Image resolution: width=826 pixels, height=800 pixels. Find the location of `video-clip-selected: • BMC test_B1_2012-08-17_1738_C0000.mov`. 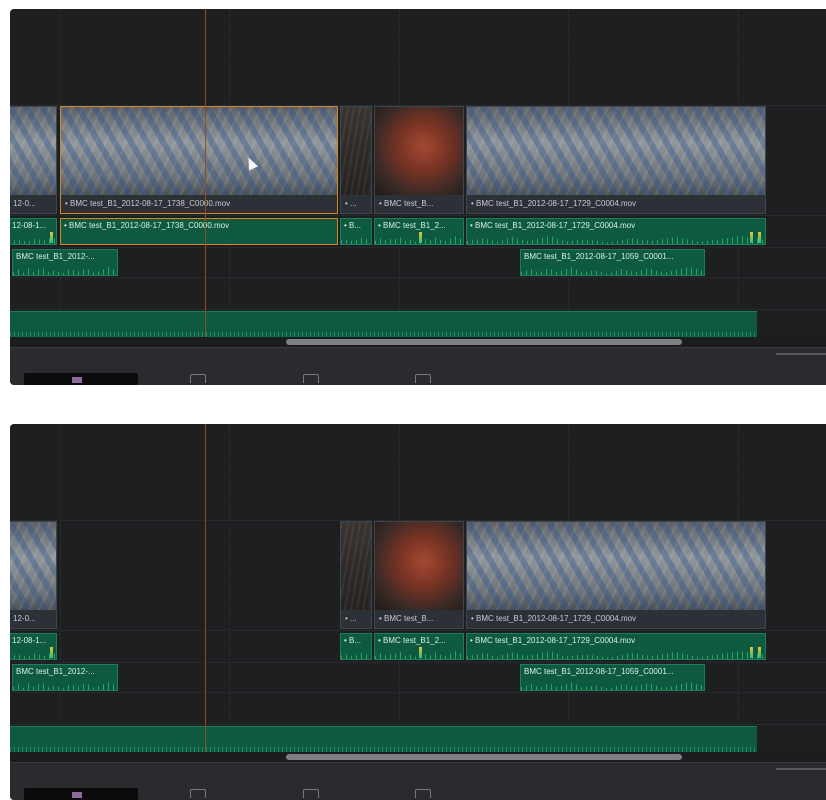

video-clip-selected: • BMC test_B1_2012-08-17_1738_C0000.mov is located at coordinates (199, 160).